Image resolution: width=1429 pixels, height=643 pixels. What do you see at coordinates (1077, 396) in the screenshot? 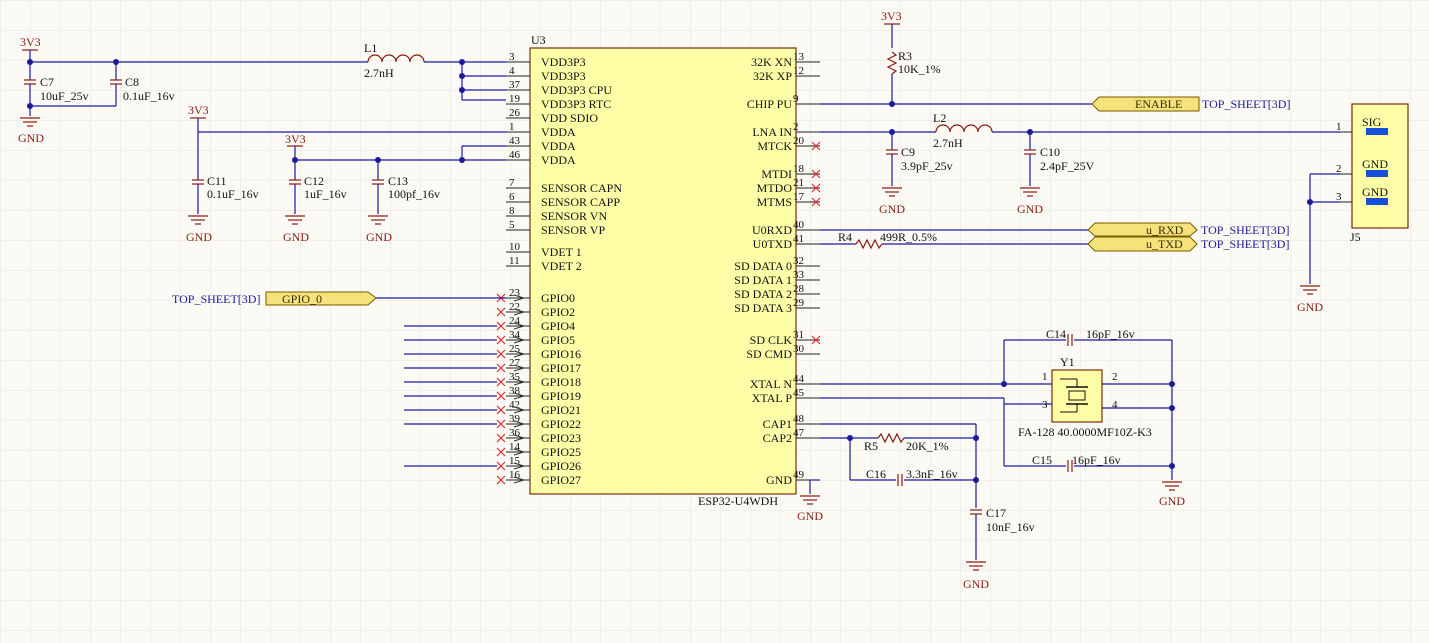
I see `crystal-y1-body` at bounding box center [1077, 396].